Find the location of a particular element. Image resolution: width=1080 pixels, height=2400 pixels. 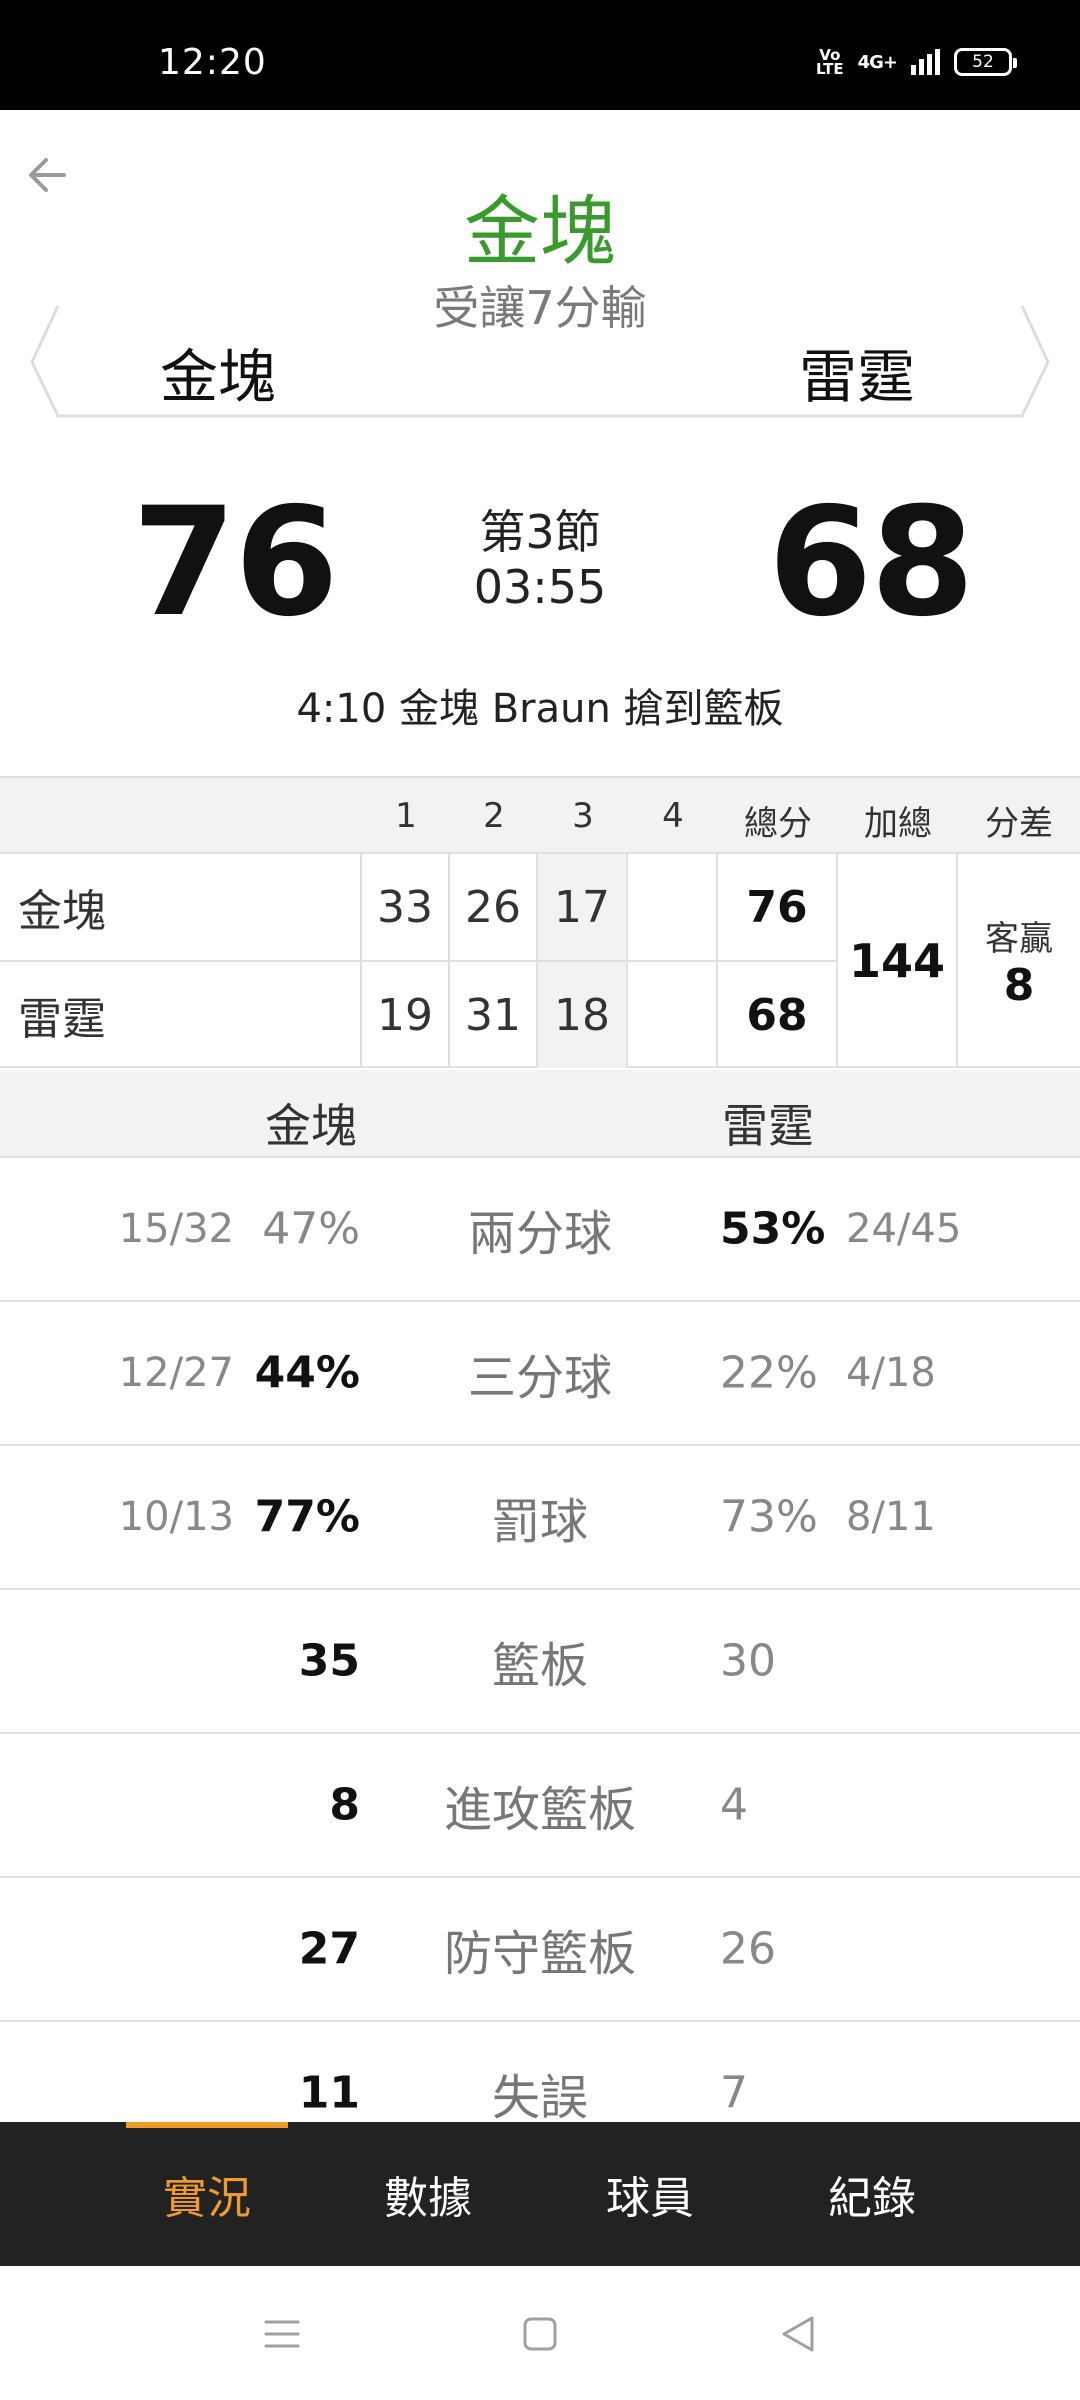

status-icons: Vo LTE 4G+ 52 is located at coordinates (916, 63).